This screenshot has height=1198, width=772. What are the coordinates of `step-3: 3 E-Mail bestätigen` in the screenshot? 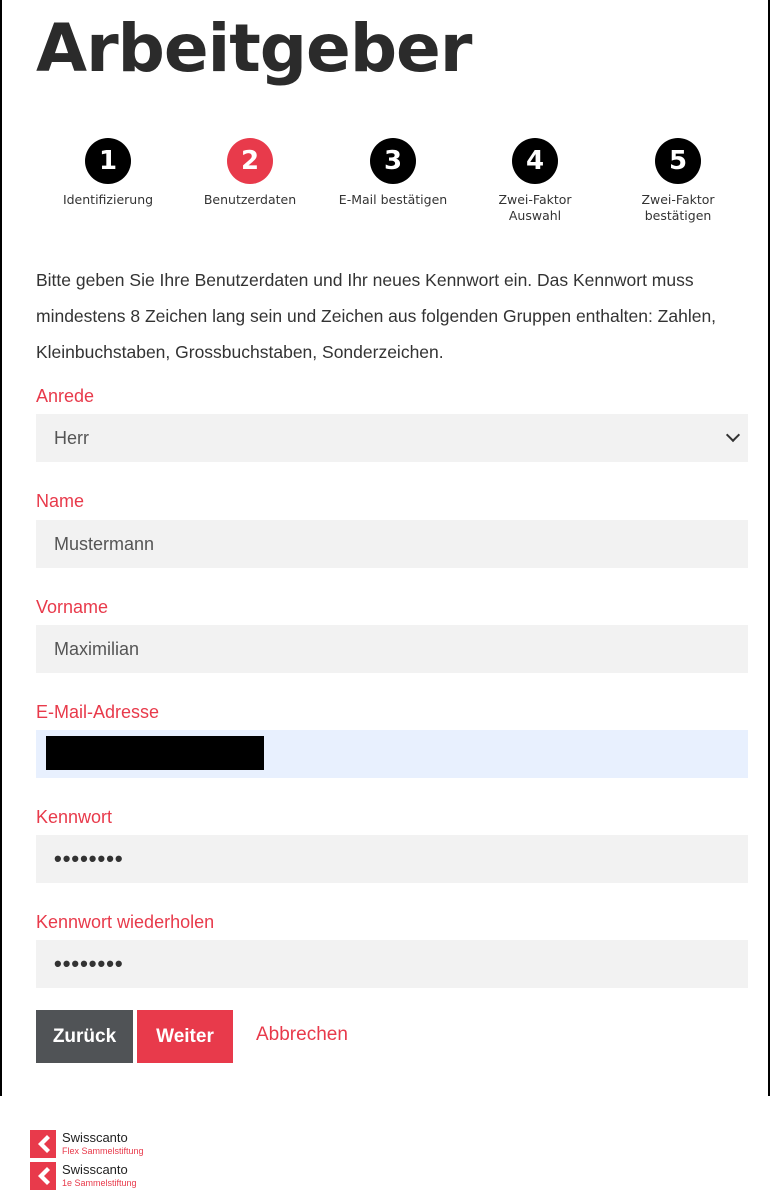 It's located at (393, 173).